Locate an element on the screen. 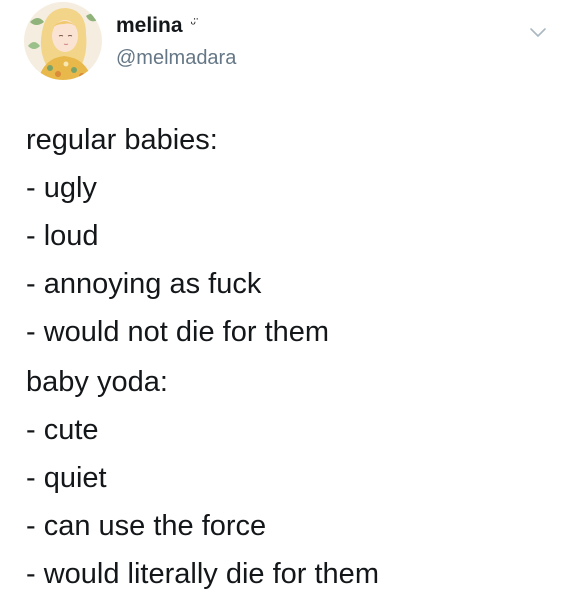 Image resolution: width=570 pixels, height=600 pixels. profile-illustration-icon is located at coordinates (63, 41).